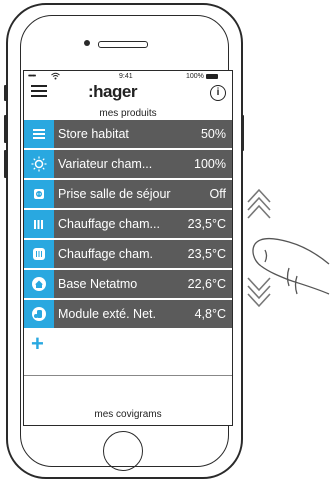  I want to click on product-row-store: Store habitat 50%, so click(128, 135).